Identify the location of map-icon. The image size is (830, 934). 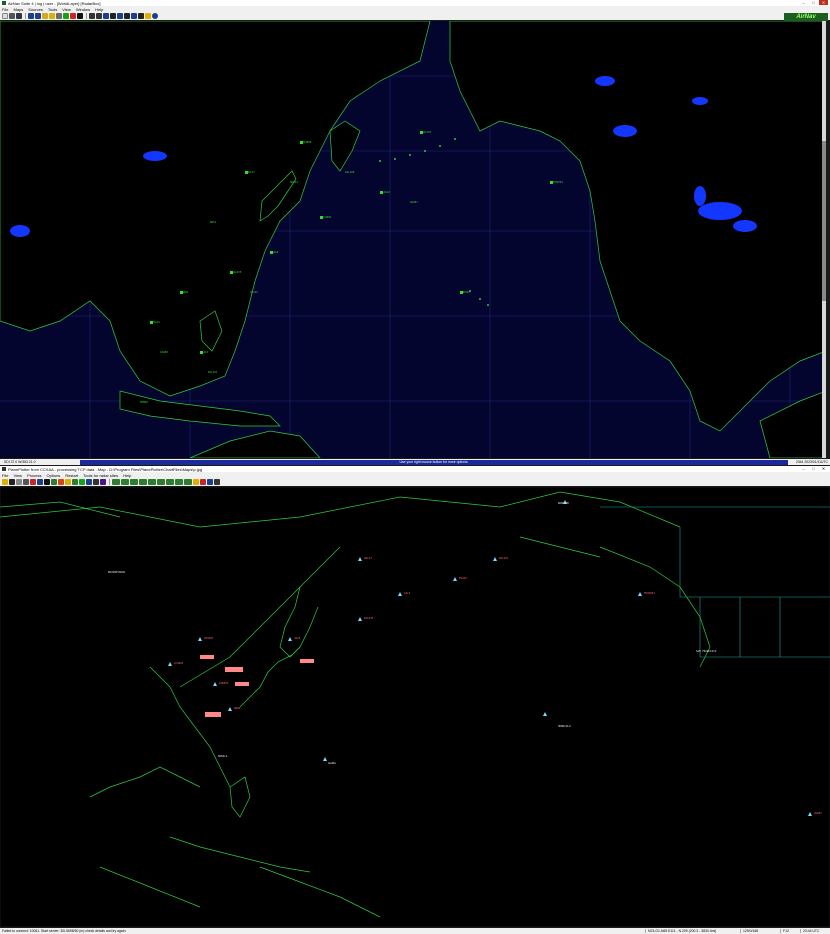
(31, 16).